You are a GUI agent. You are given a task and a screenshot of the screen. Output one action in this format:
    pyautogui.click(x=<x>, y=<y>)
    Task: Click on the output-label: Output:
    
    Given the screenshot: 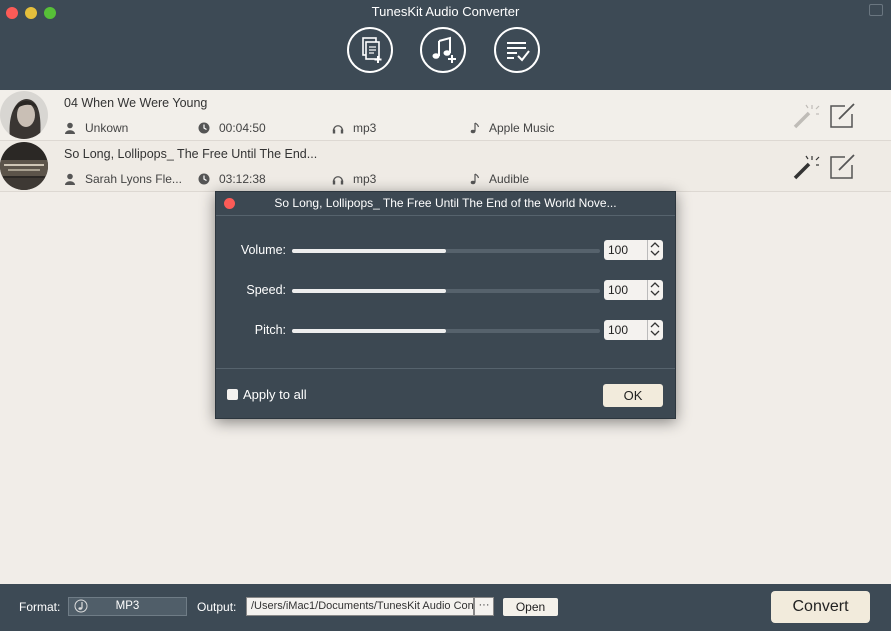 What is the action you would take?
    pyautogui.click(x=217, y=607)
    